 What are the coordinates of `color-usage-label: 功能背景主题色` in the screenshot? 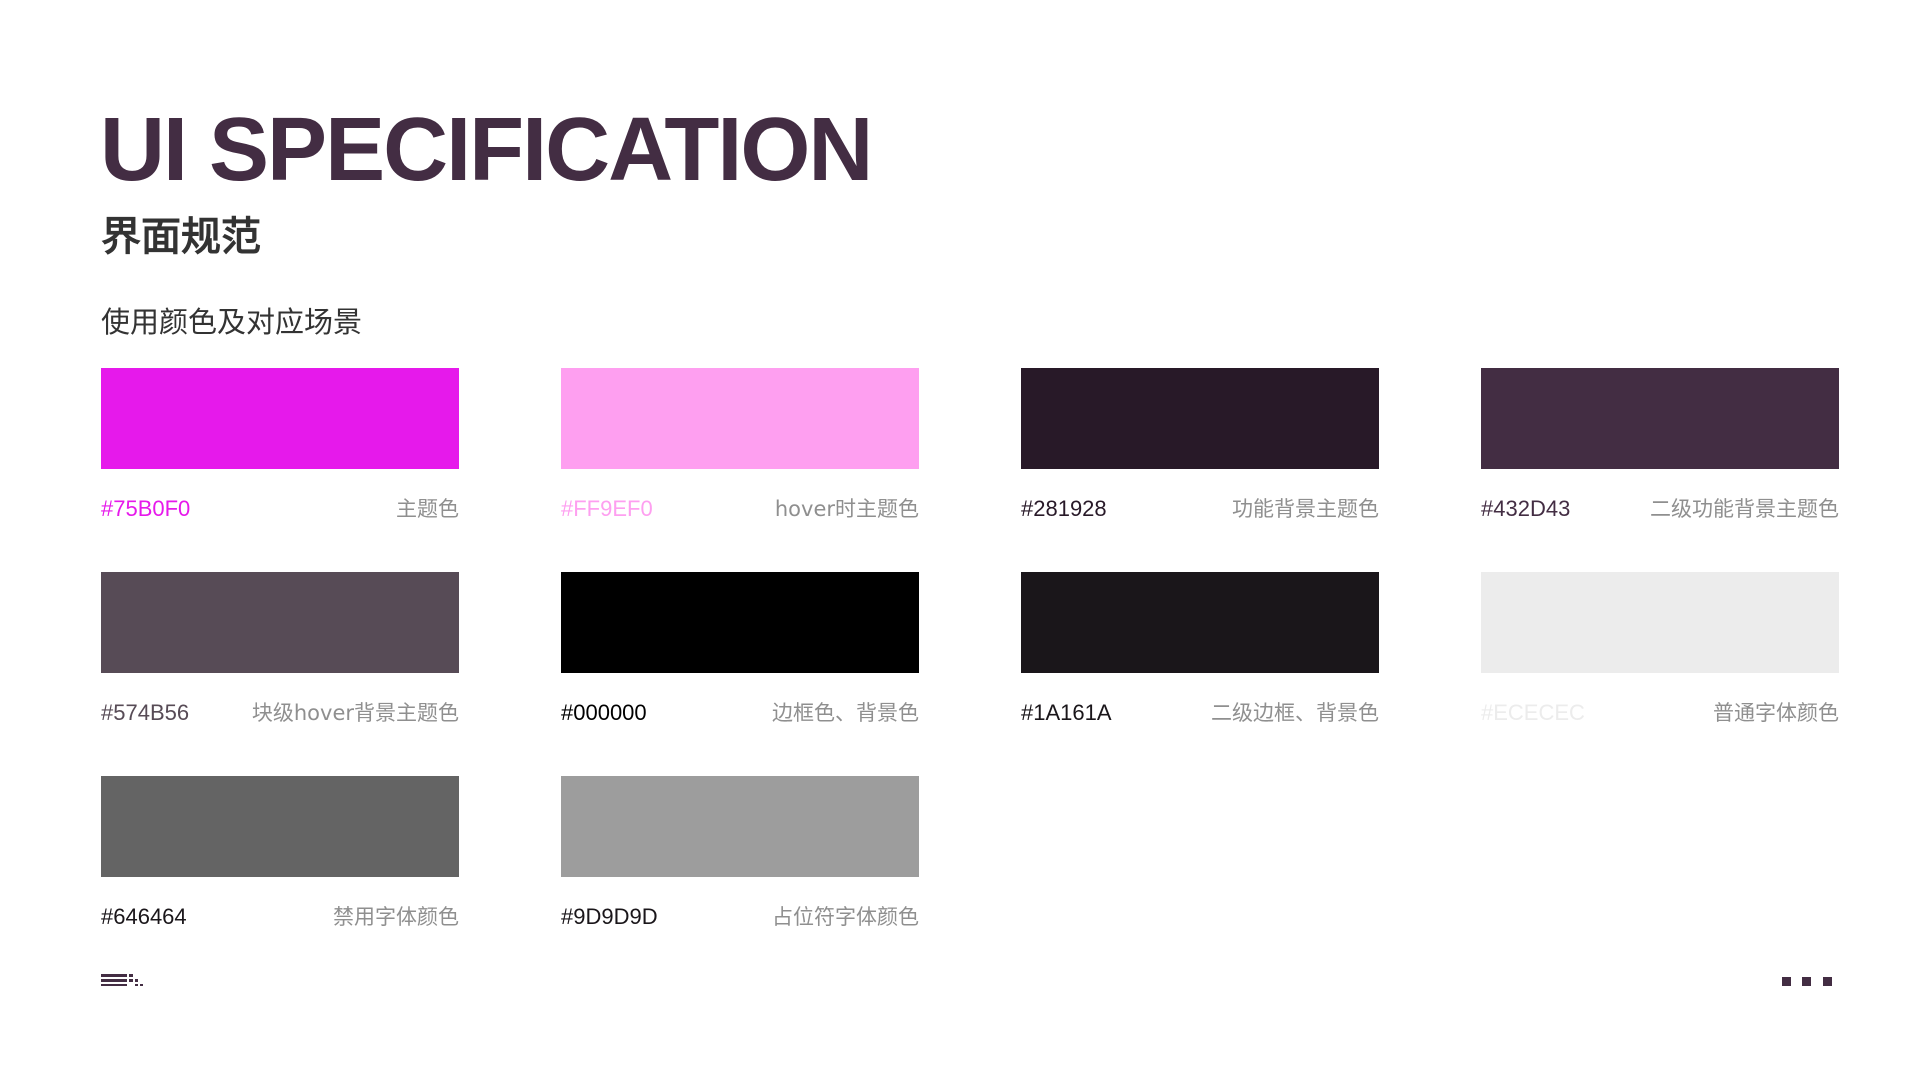 It's located at (1305, 509).